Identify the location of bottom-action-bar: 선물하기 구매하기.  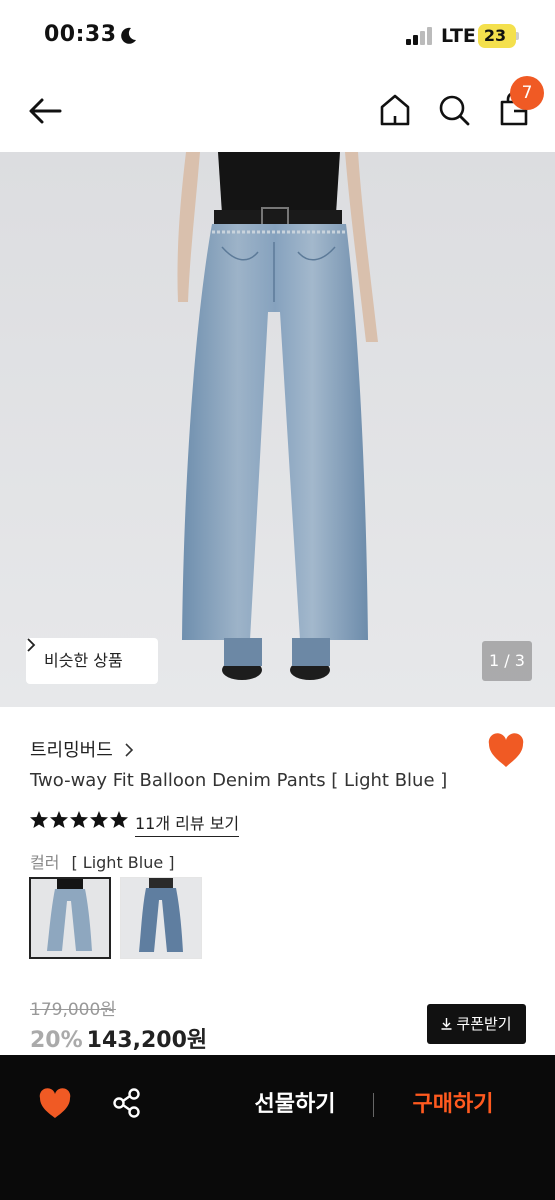
(277, 1127).